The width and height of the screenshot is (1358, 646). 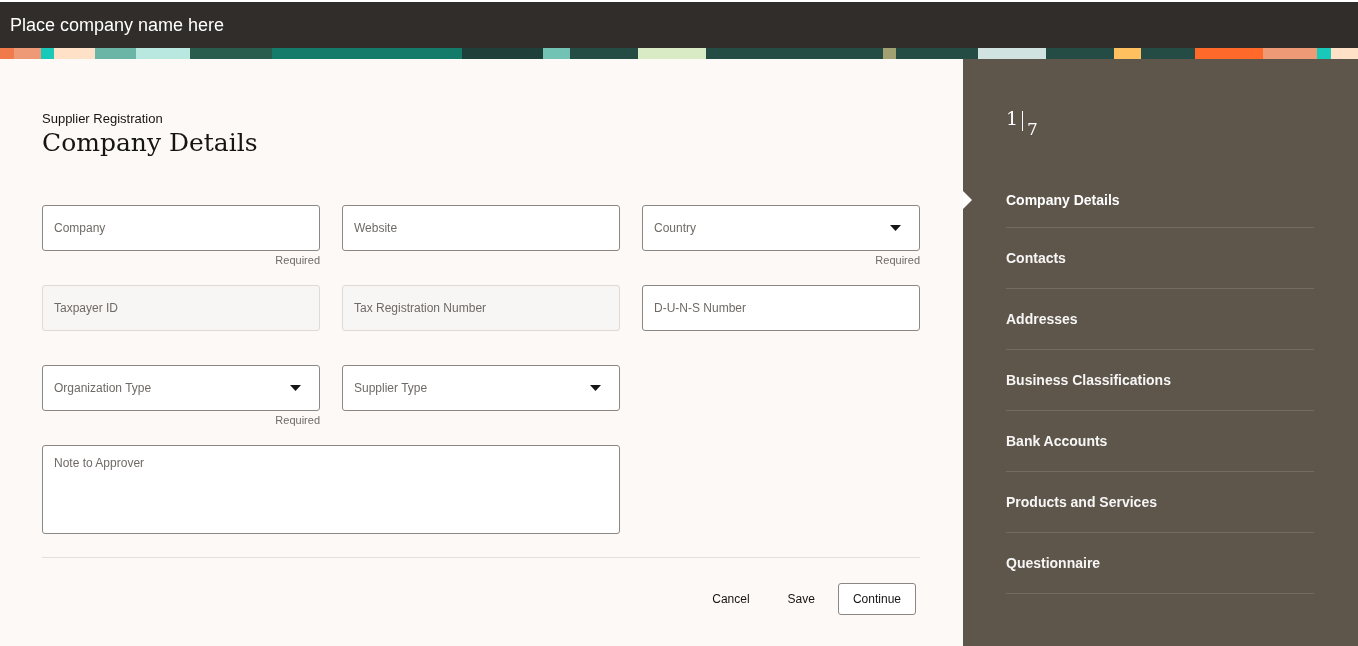 I want to click on step-link: Questionnaire, so click(x=1053, y=563).